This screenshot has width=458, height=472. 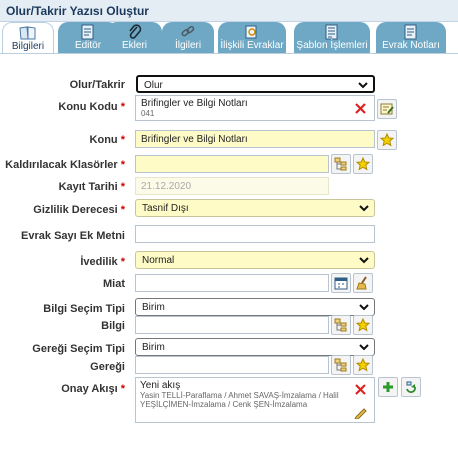 I want to click on refresh-flow-icon, so click(x=411, y=387).